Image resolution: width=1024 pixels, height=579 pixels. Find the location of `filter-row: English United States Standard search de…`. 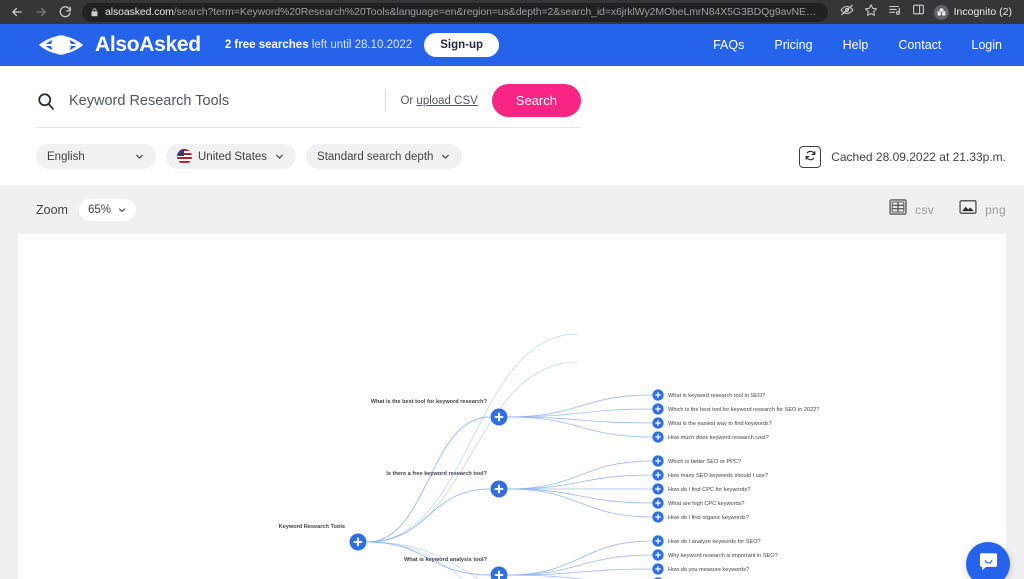

filter-row: English United States Standard search de… is located at coordinates (512, 156).